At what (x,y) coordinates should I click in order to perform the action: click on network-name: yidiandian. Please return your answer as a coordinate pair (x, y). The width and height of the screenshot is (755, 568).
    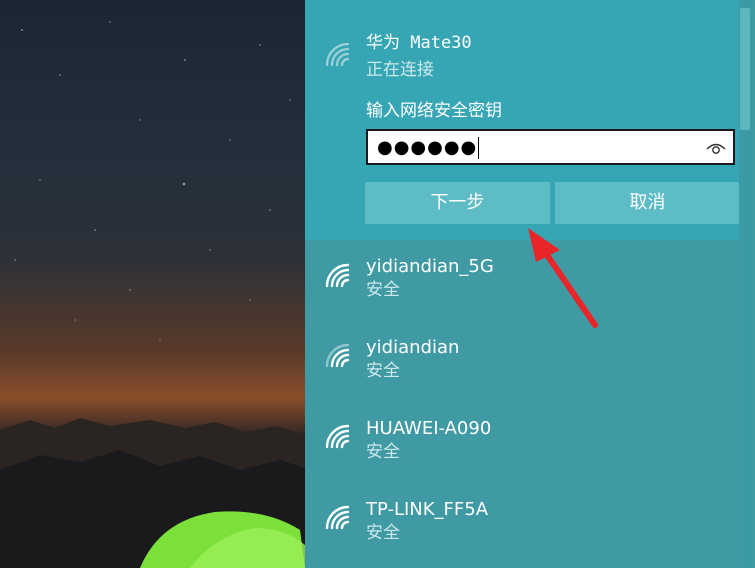
    Looking at the image, I should click on (413, 347).